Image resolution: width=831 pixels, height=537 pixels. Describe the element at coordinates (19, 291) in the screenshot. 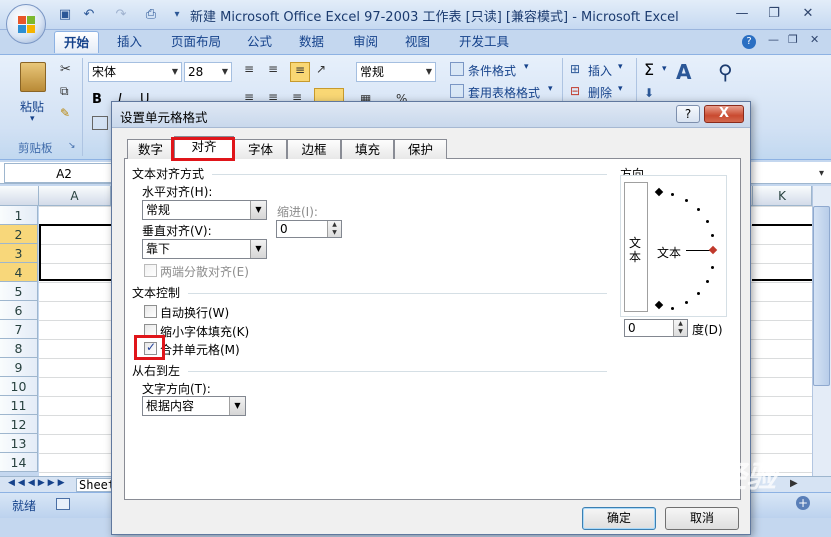

I see `row-header: 5` at that location.